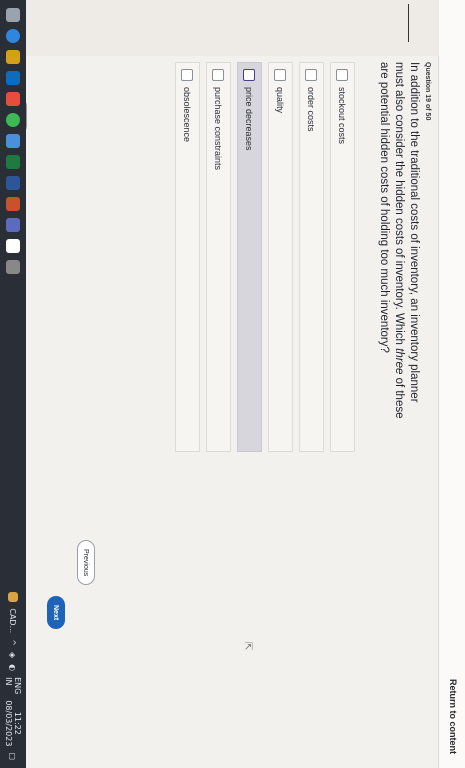 The width and height of the screenshot is (465, 768). I want to click on option-label: price decreases, so click(249, 119).